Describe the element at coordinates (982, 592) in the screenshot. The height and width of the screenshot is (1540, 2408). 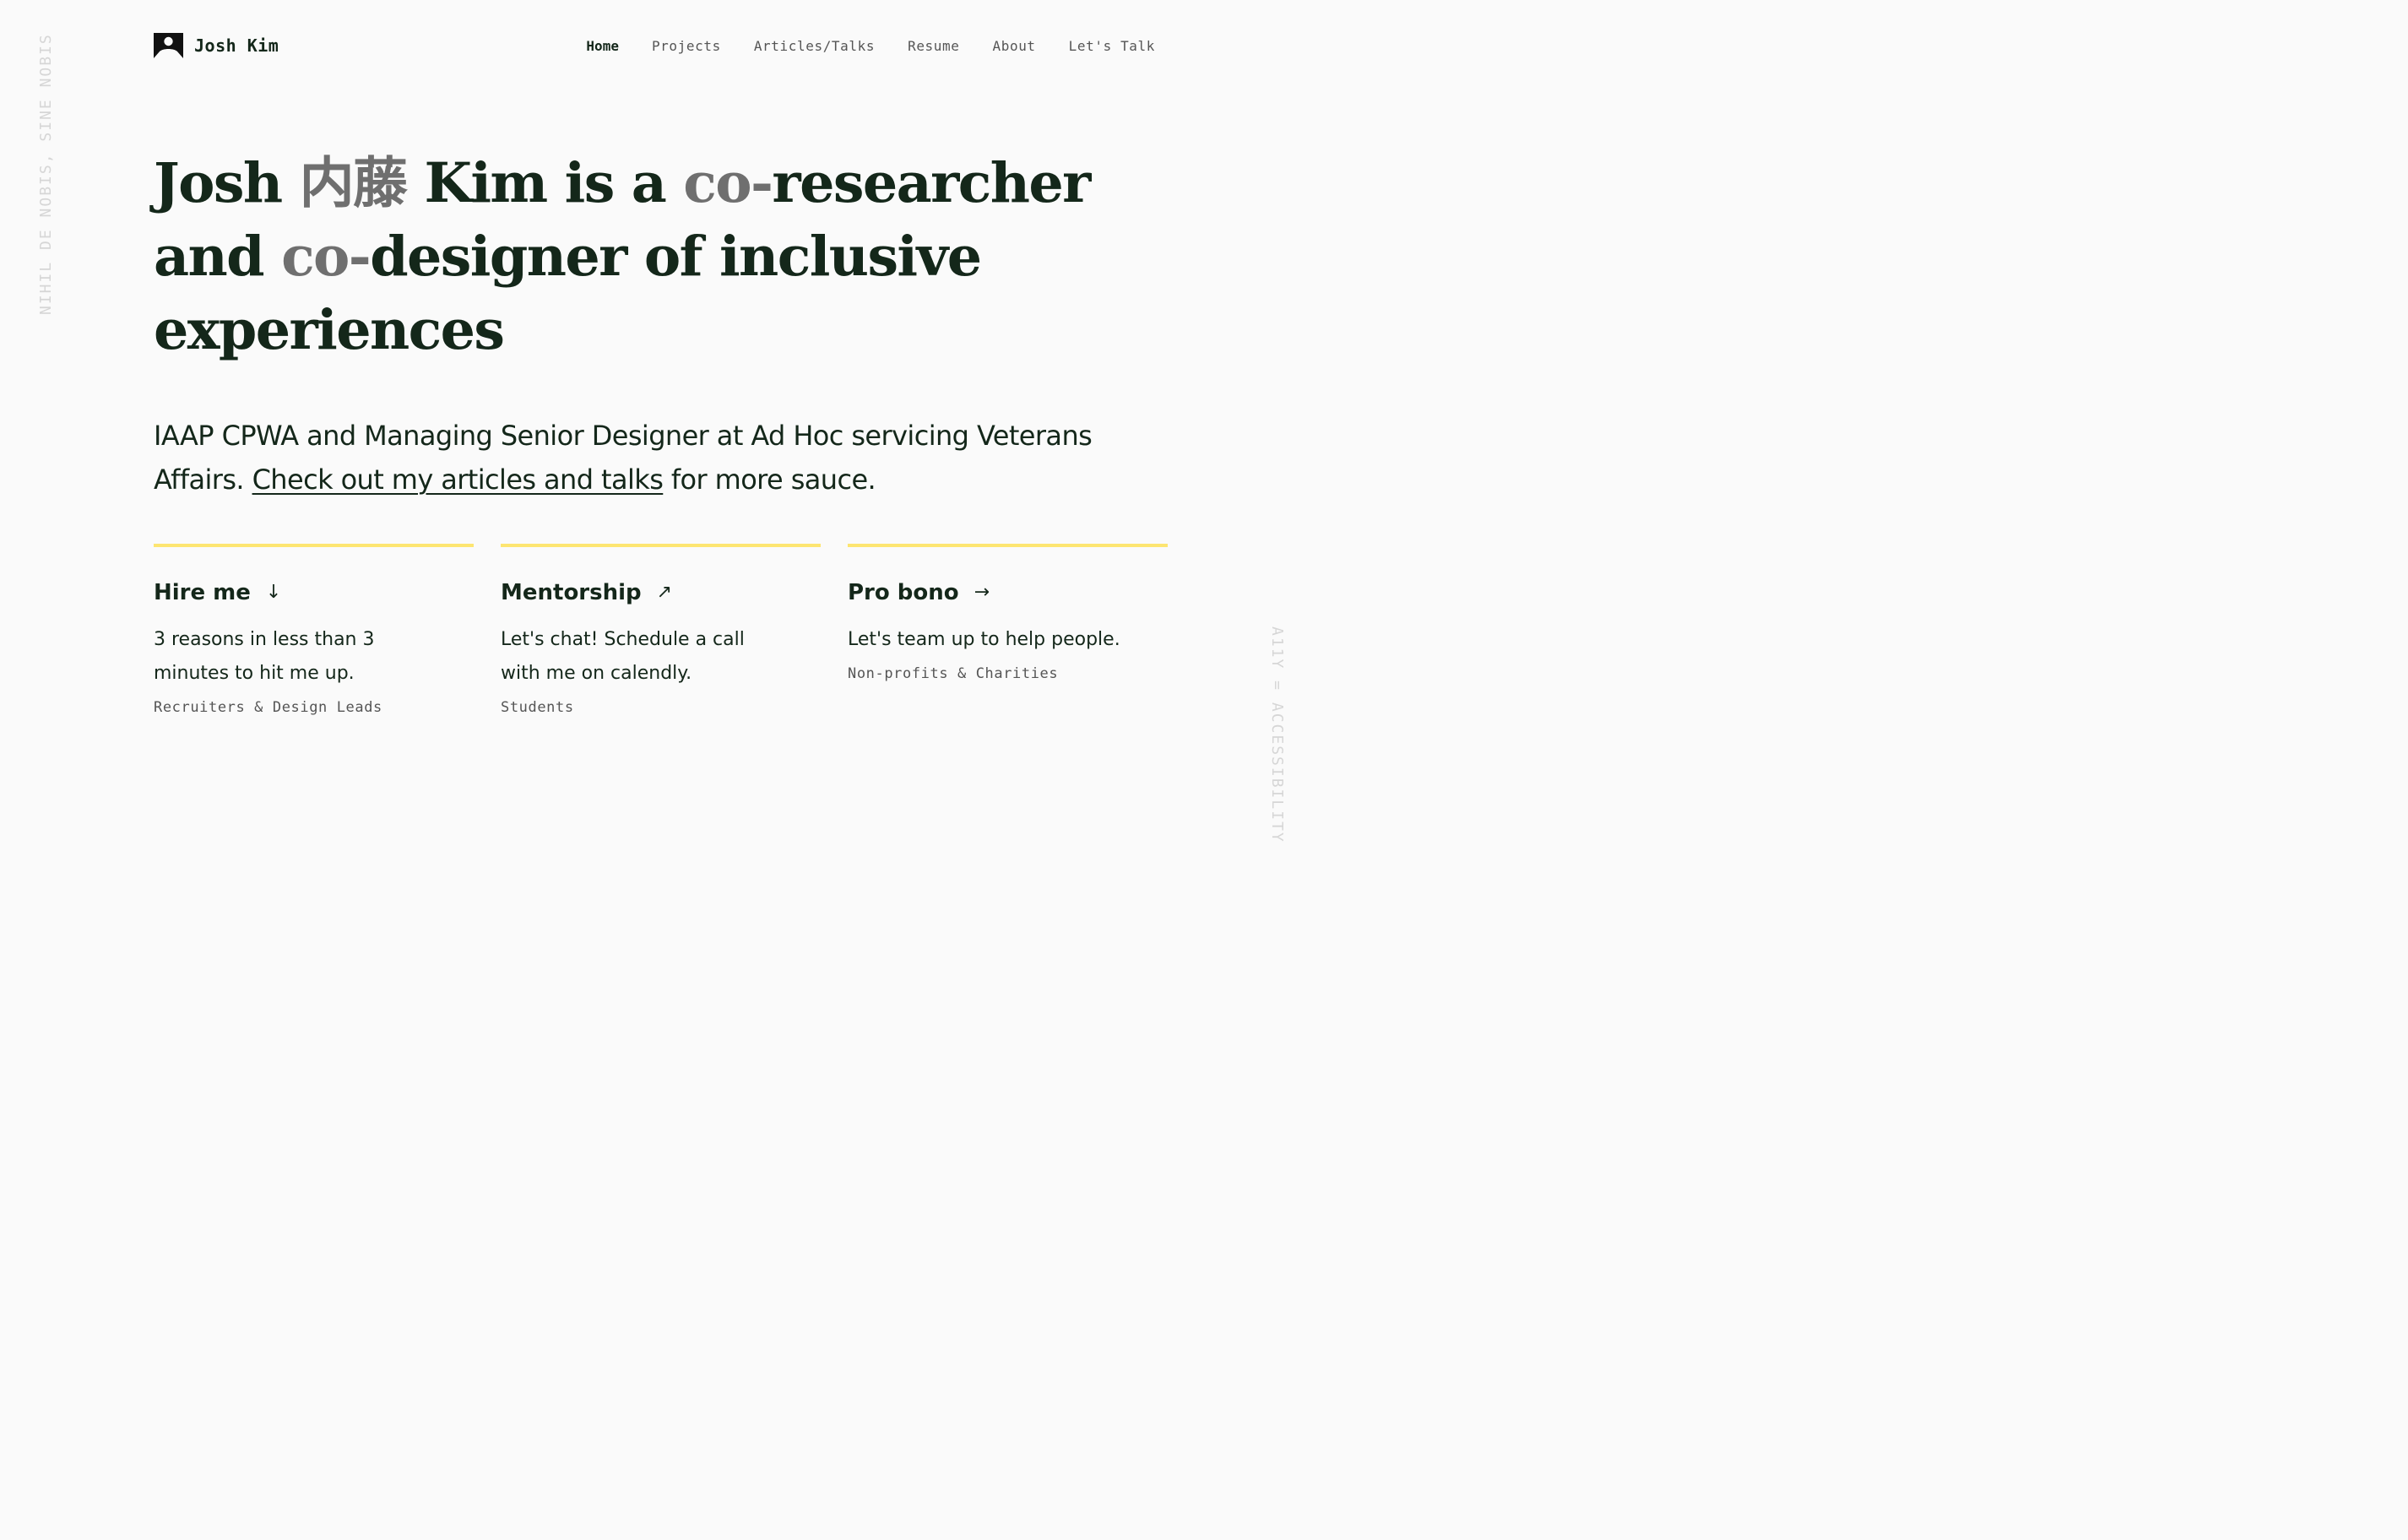
I see `arrow-right-icon: →` at that location.